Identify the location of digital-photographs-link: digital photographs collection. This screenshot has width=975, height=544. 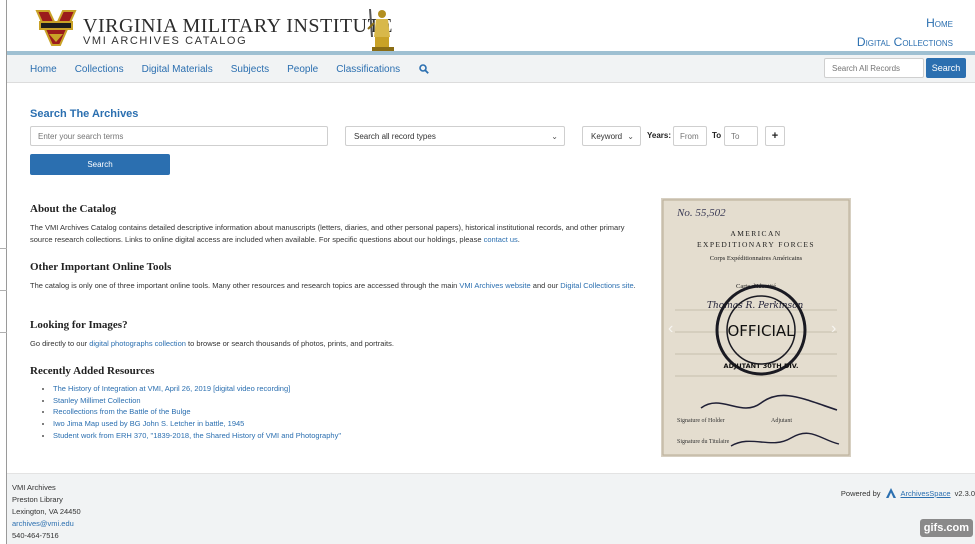
(137, 343).